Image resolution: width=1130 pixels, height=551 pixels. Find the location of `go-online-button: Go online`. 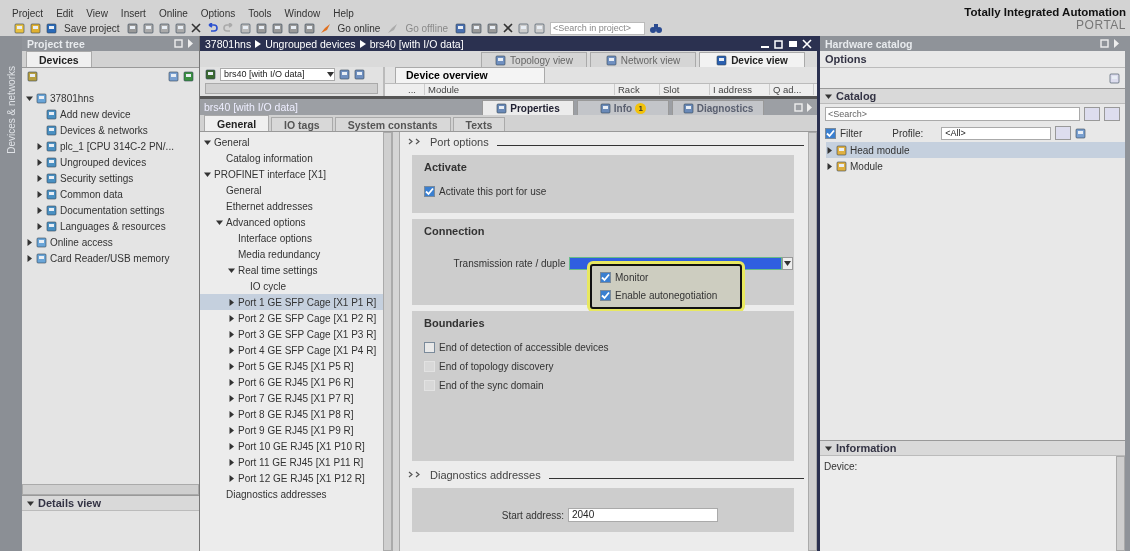

go-online-button: Go online is located at coordinates (359, 28).